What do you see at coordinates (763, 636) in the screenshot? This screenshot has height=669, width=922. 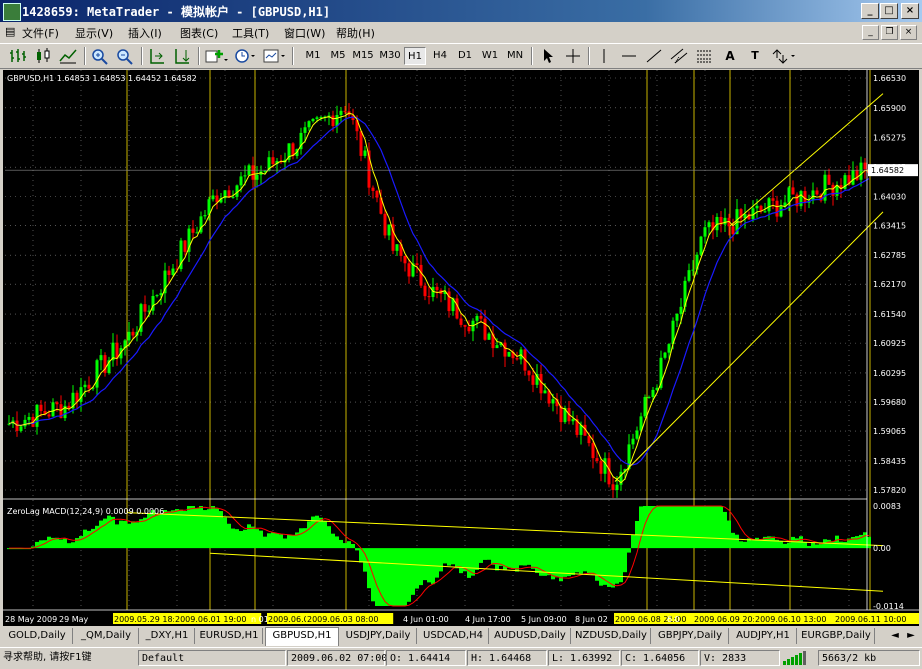 I see `tab-audjpy-h1: AUDJPY,H1` at bounding box center [763, 636].